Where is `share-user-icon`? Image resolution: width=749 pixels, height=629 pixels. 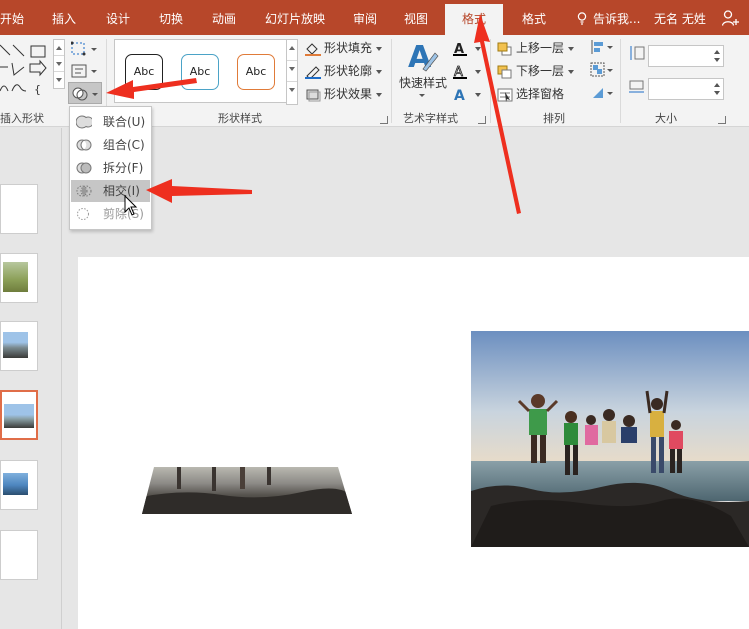 share-user-icon is located at coordinates (731, 18).